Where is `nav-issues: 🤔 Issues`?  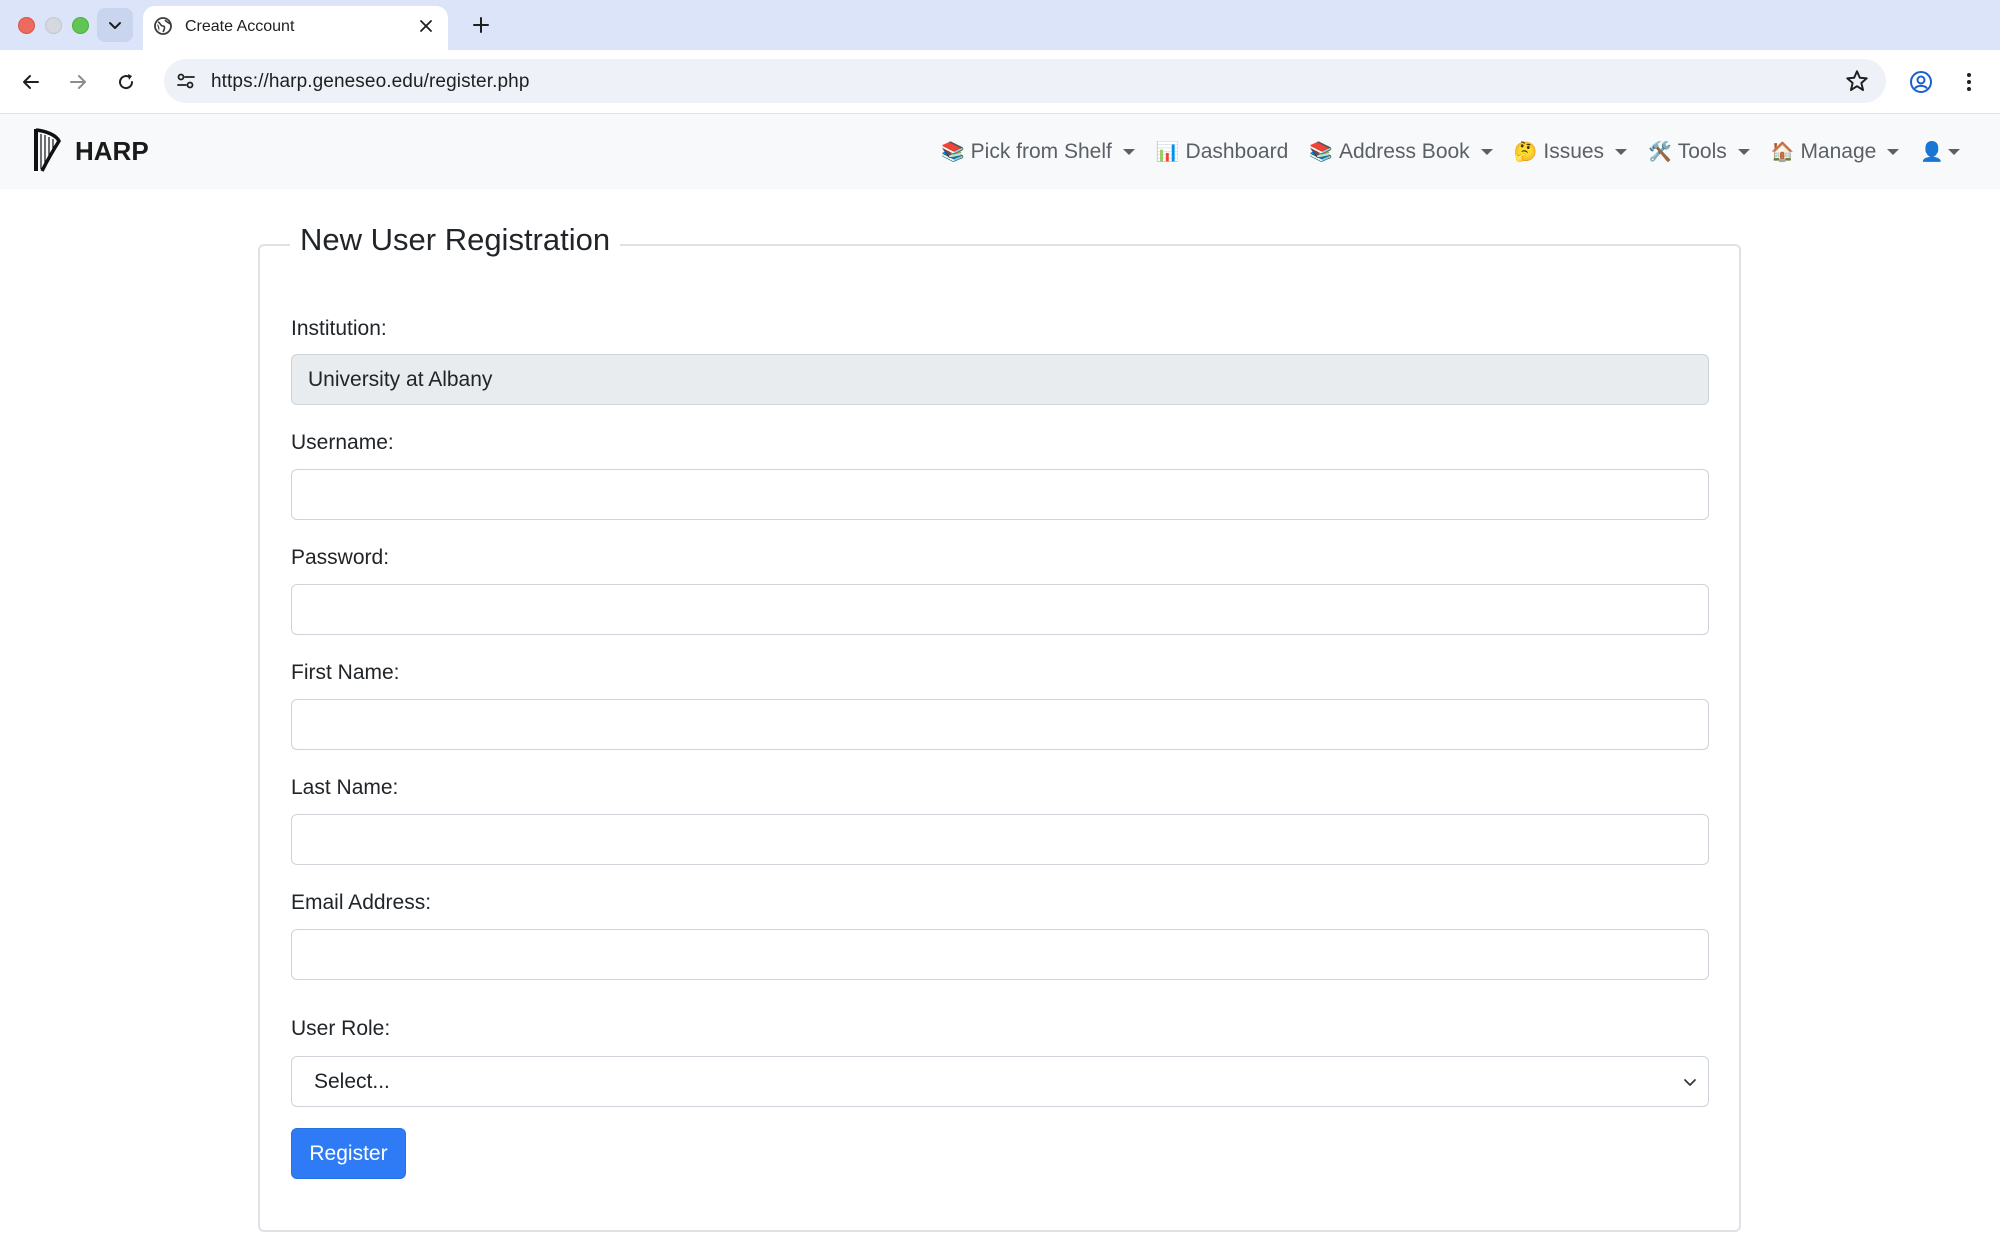 nav-issues: 🤔 Issues is located at coordinates (1570, 151).